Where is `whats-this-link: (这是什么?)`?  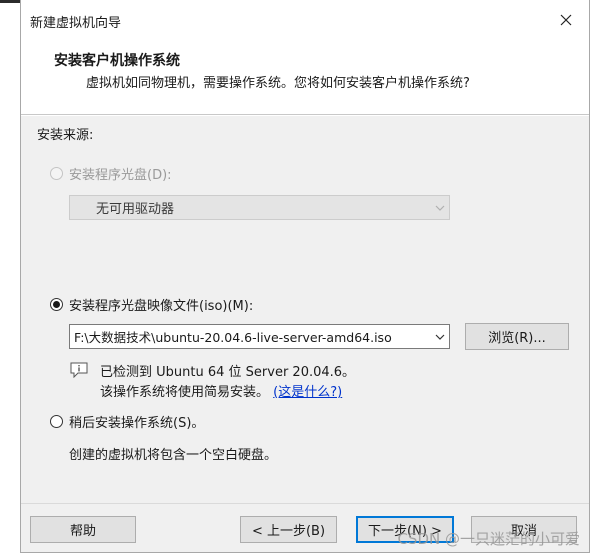
whats-this-link: (这是什么?) is located at coordinates (307, 392).